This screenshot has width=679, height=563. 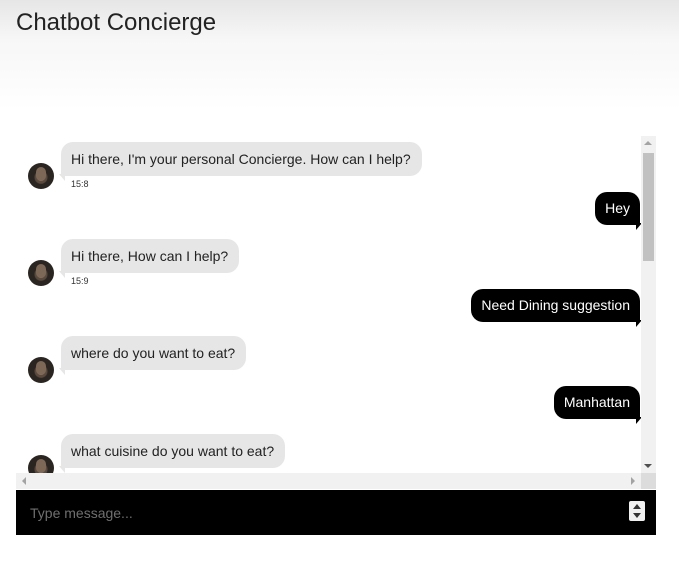 What do you see at coordinates (618, 211) in the screenshot?
I see `user-message-bubble: Hey` at bounding box center [618, 211].